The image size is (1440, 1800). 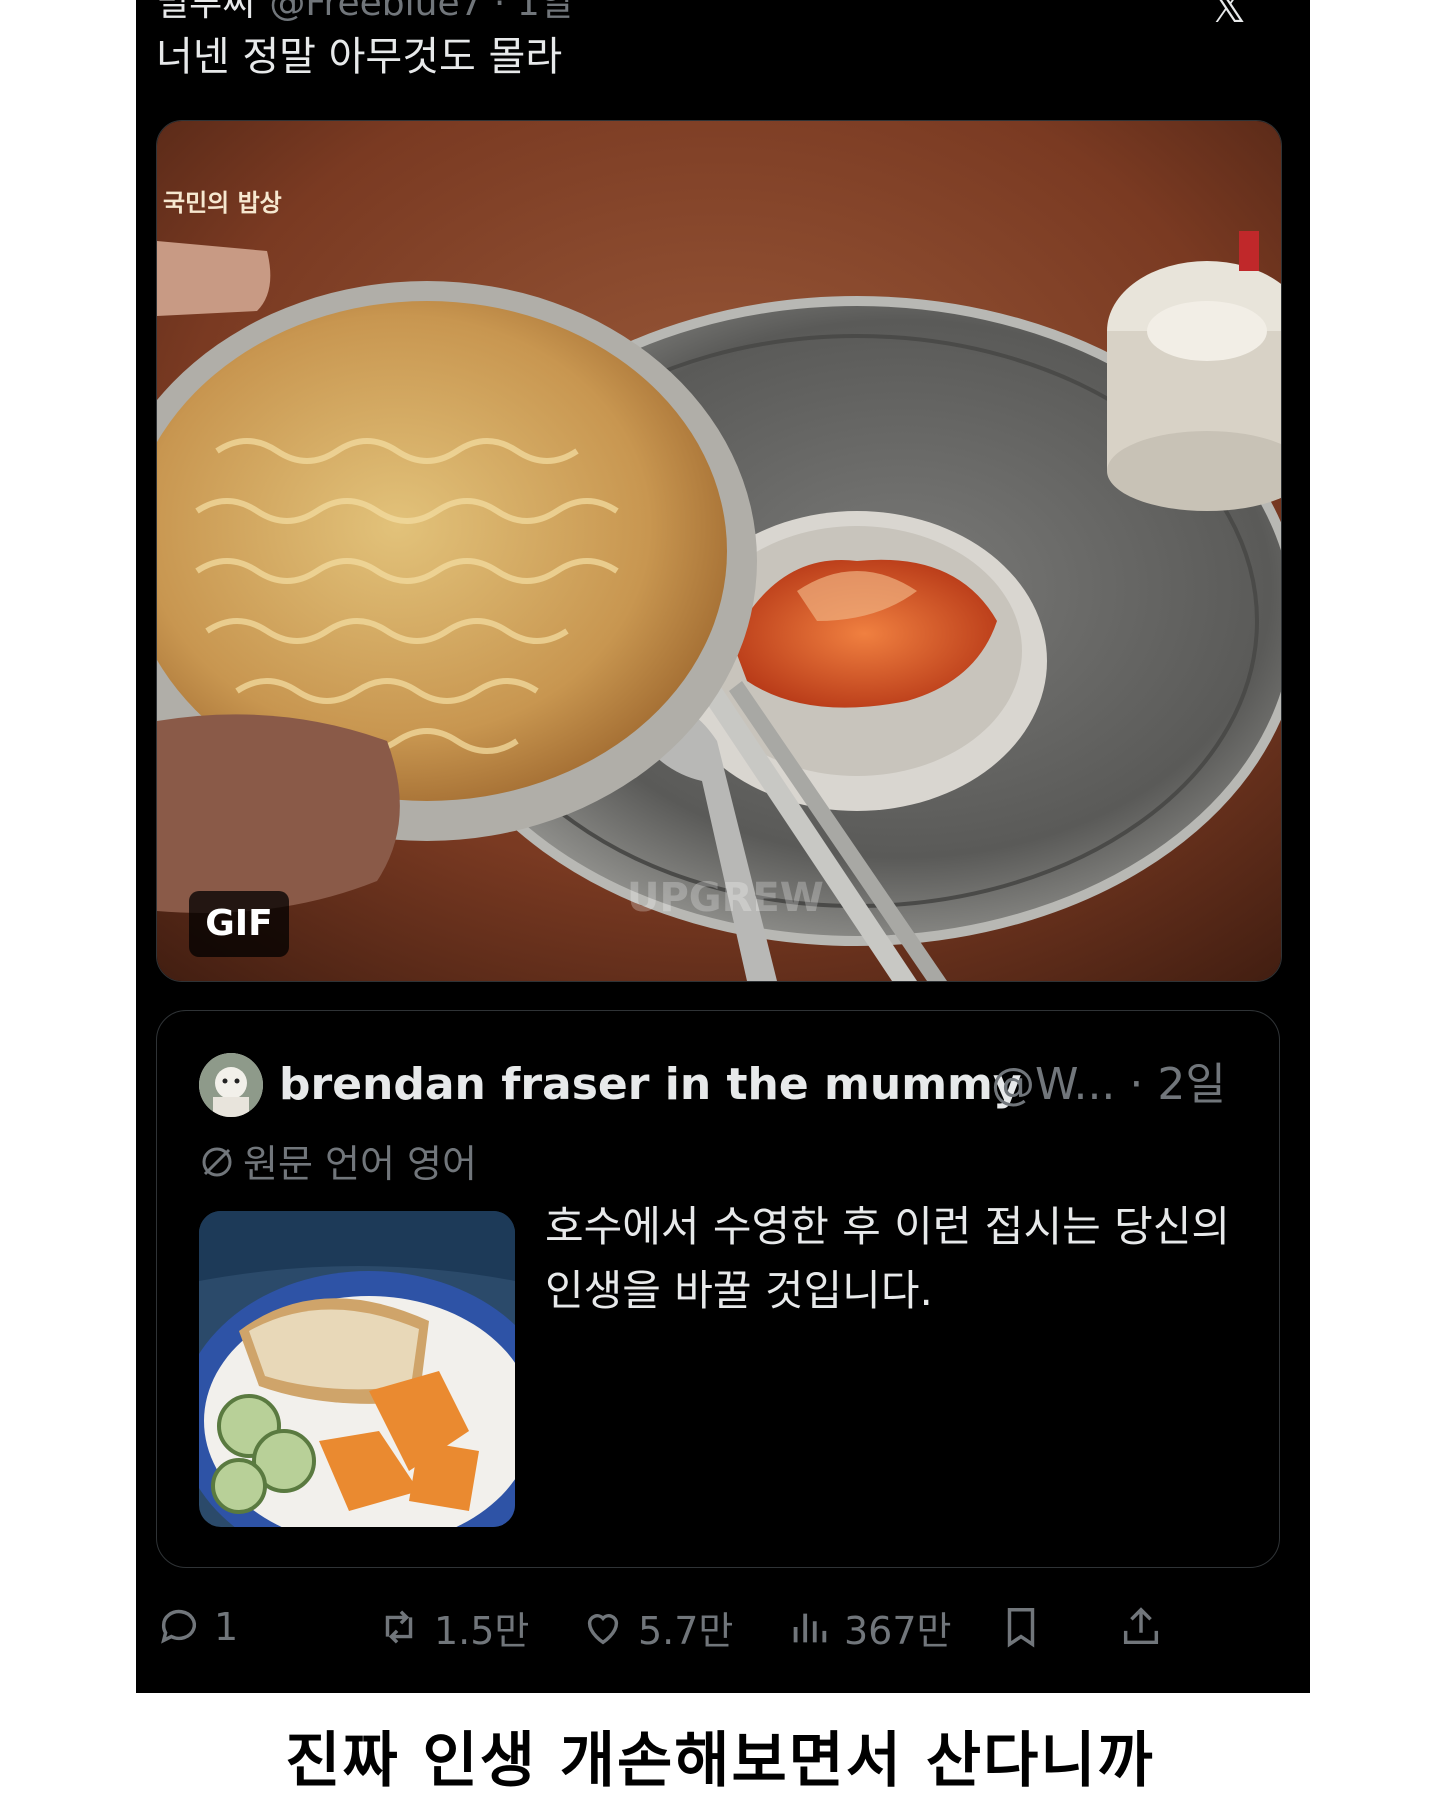 I want to click on views-chart-icon, so click(x=810, y=1628).